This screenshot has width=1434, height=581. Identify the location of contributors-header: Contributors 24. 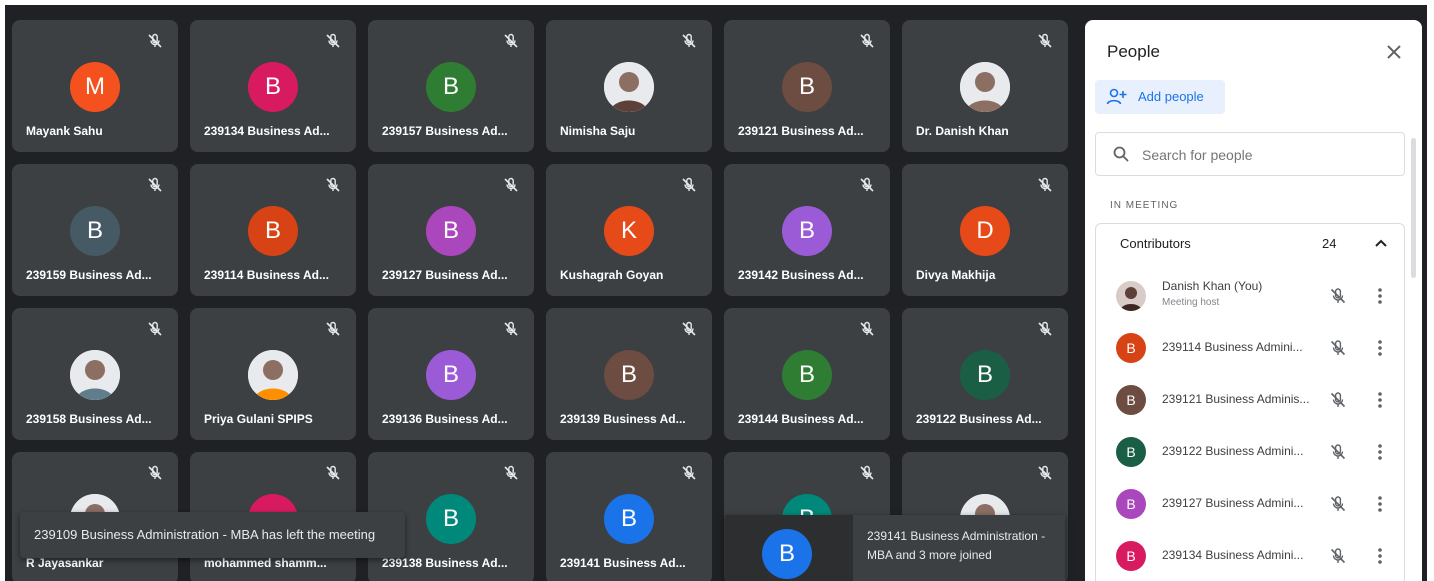
(1250, 244).